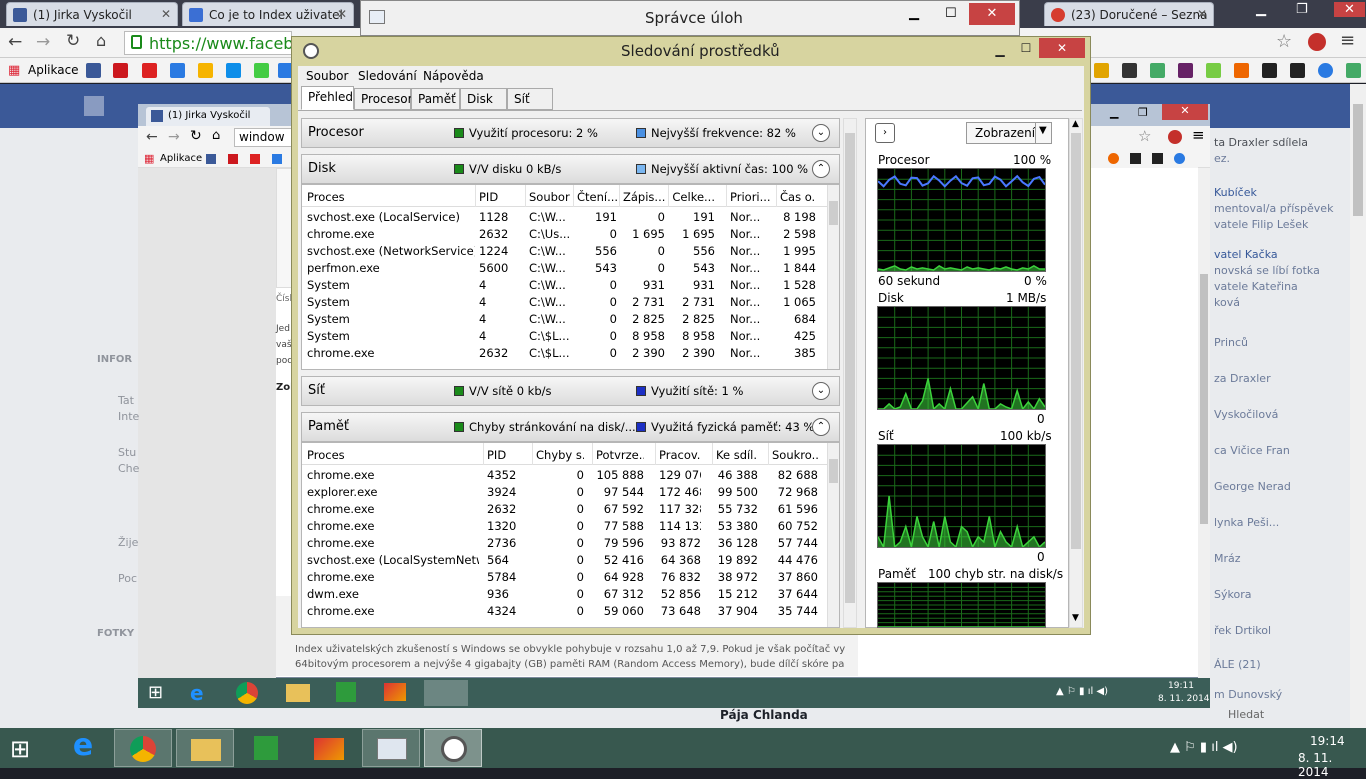  Describe the element at coordinates (196, 136) in the screenshot. I see `reload-icon: ↻` at that location.